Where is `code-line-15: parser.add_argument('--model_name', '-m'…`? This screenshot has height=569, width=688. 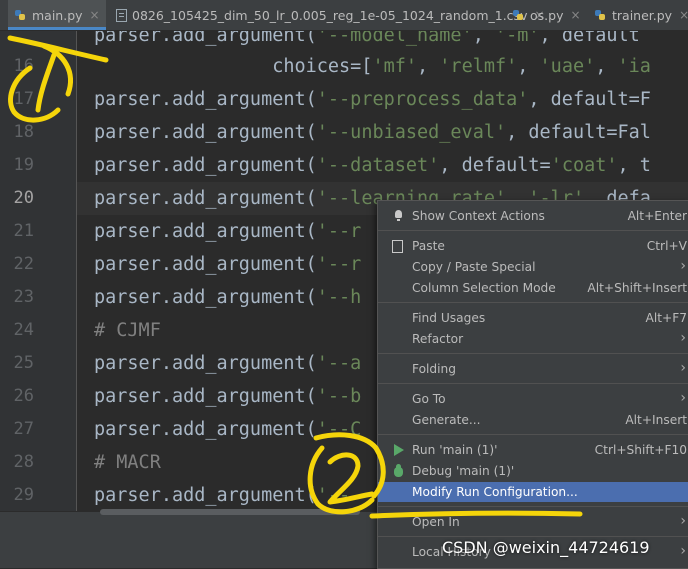
code-line-15: parser.add_argument('--model_name', '-m'… is located at coordinates (367, 38).